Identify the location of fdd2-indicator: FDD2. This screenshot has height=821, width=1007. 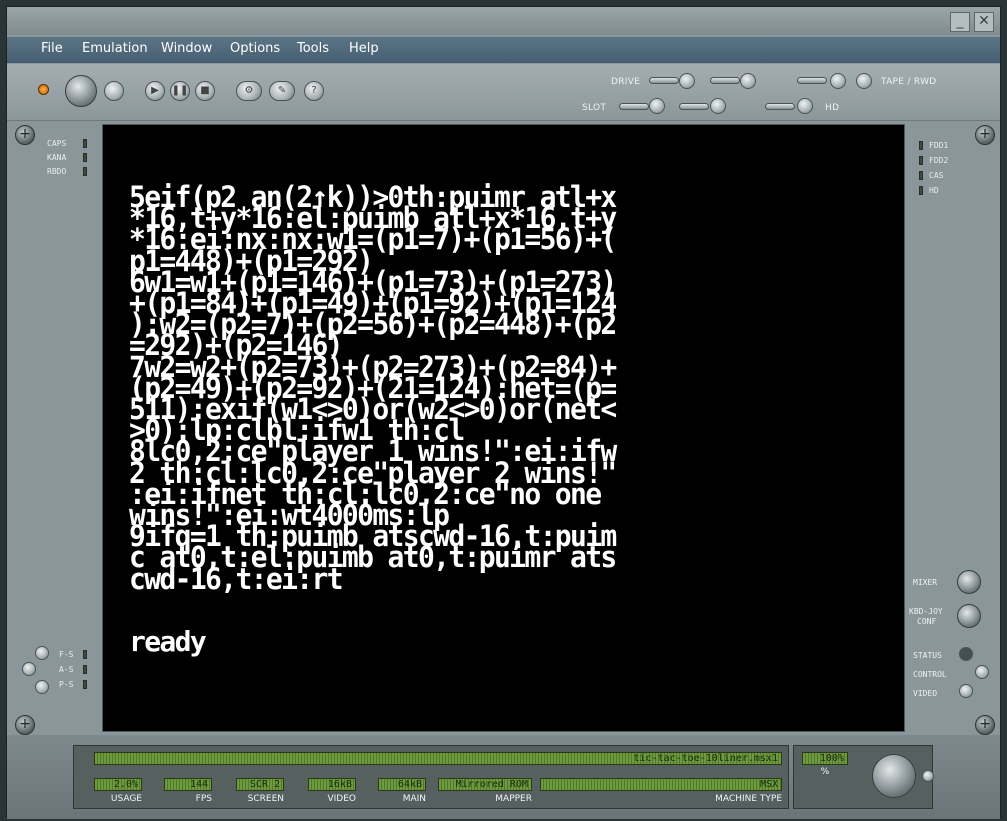
(944, 161).